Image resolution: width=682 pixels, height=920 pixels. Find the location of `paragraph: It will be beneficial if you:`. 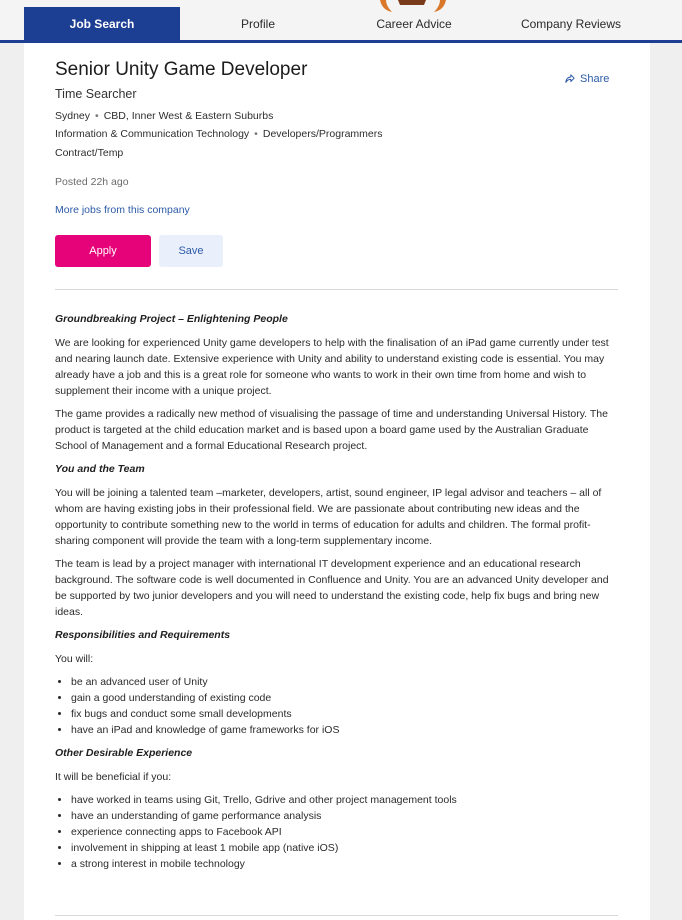

paragraph: It will be beneficial if you: is located at coordinates (113, 777).